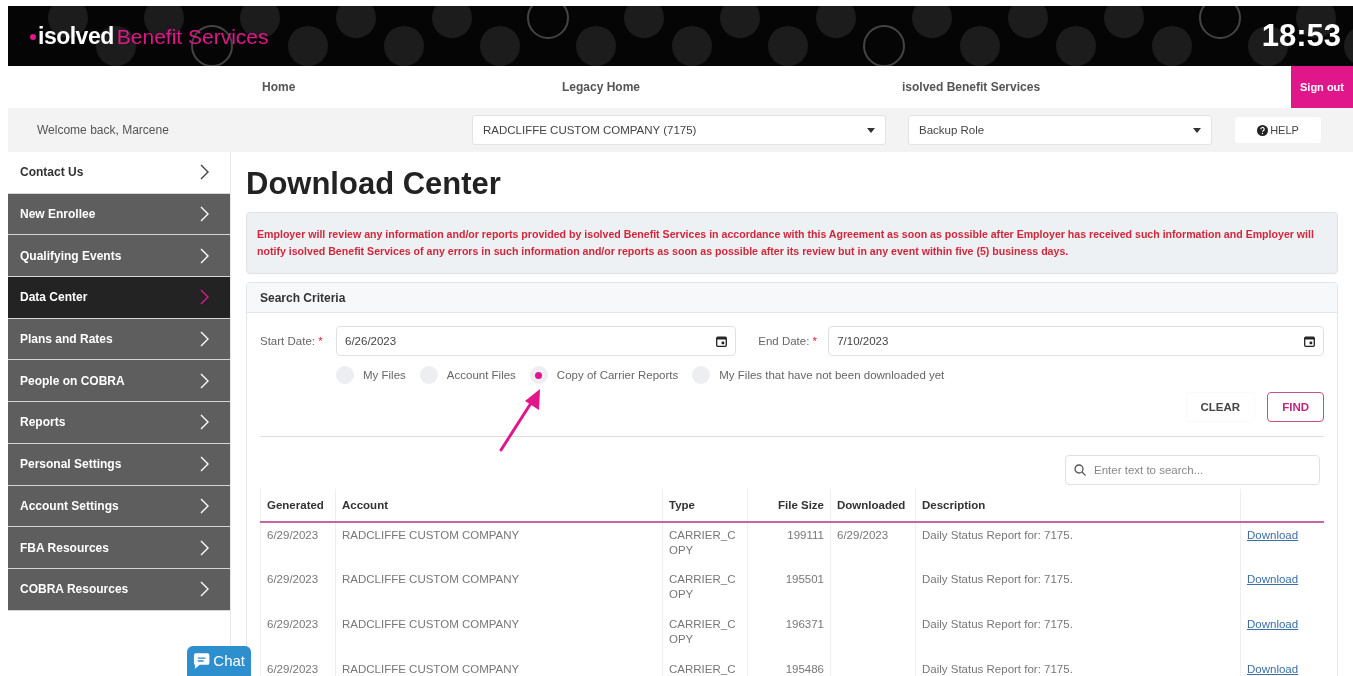 The width and height of the screenshot is (1353, 676). Describe the element at coordinates (119, 339) in the screenshot. I see `sidebar-item: Plans and Rates` at that location.